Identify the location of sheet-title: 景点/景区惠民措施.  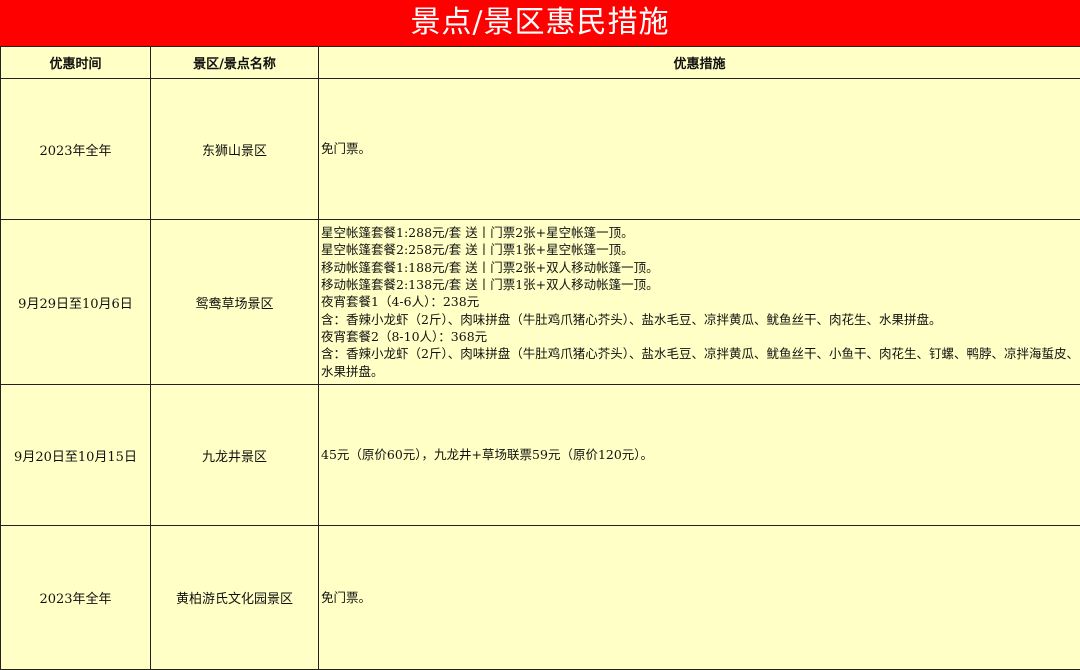
(540, 23).